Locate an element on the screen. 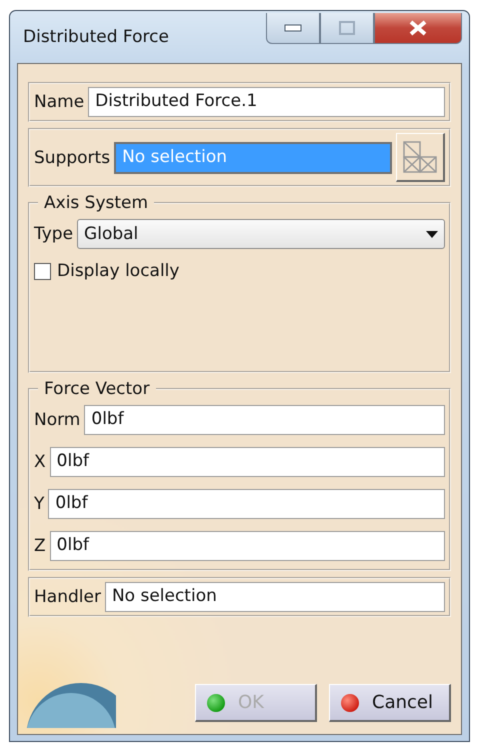 Image resolution: width=479 pixels, height=752 pixels. maximize-button is located at coordinates (347, 28).